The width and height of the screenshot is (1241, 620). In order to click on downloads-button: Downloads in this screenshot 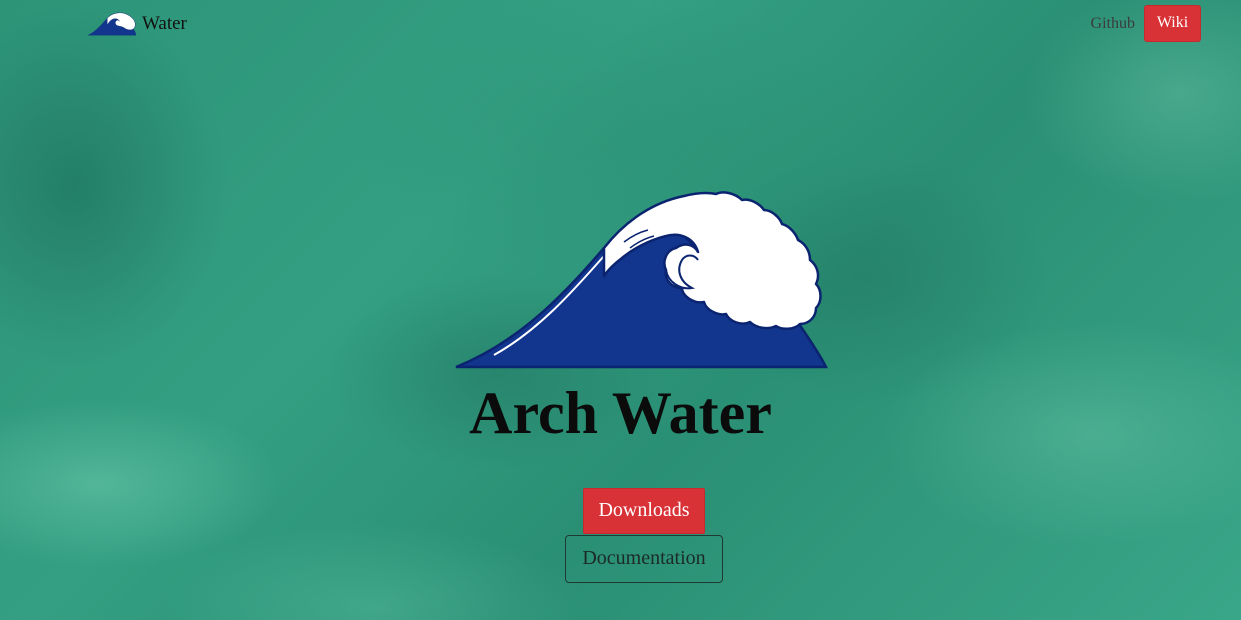, I will do `click(644, 511)`.